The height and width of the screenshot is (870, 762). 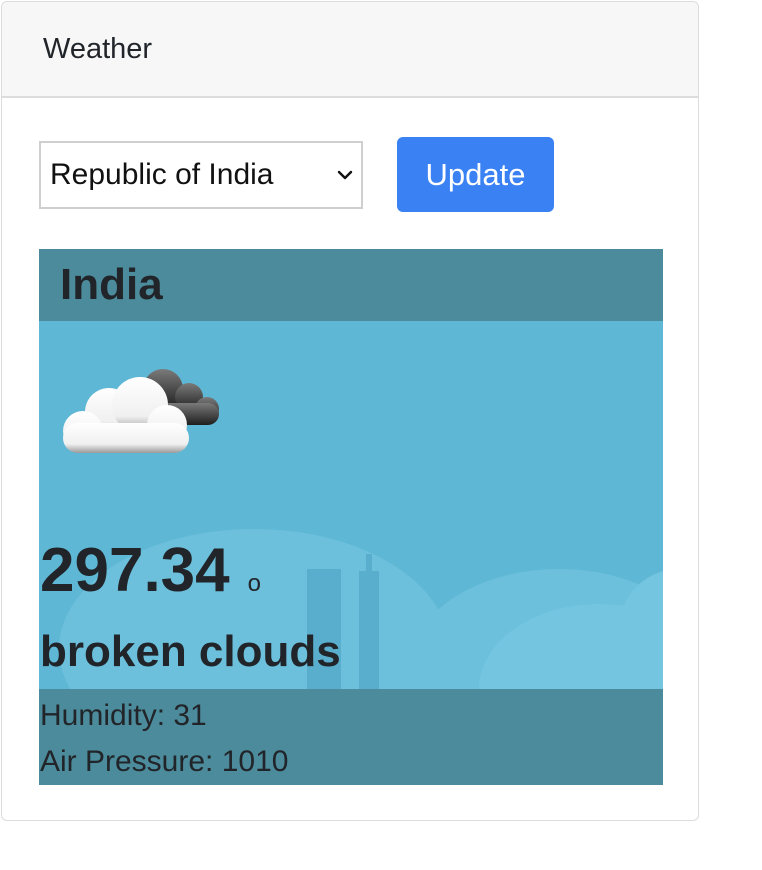 I want to click on card-title: Weather, so click(x=98, y=48).